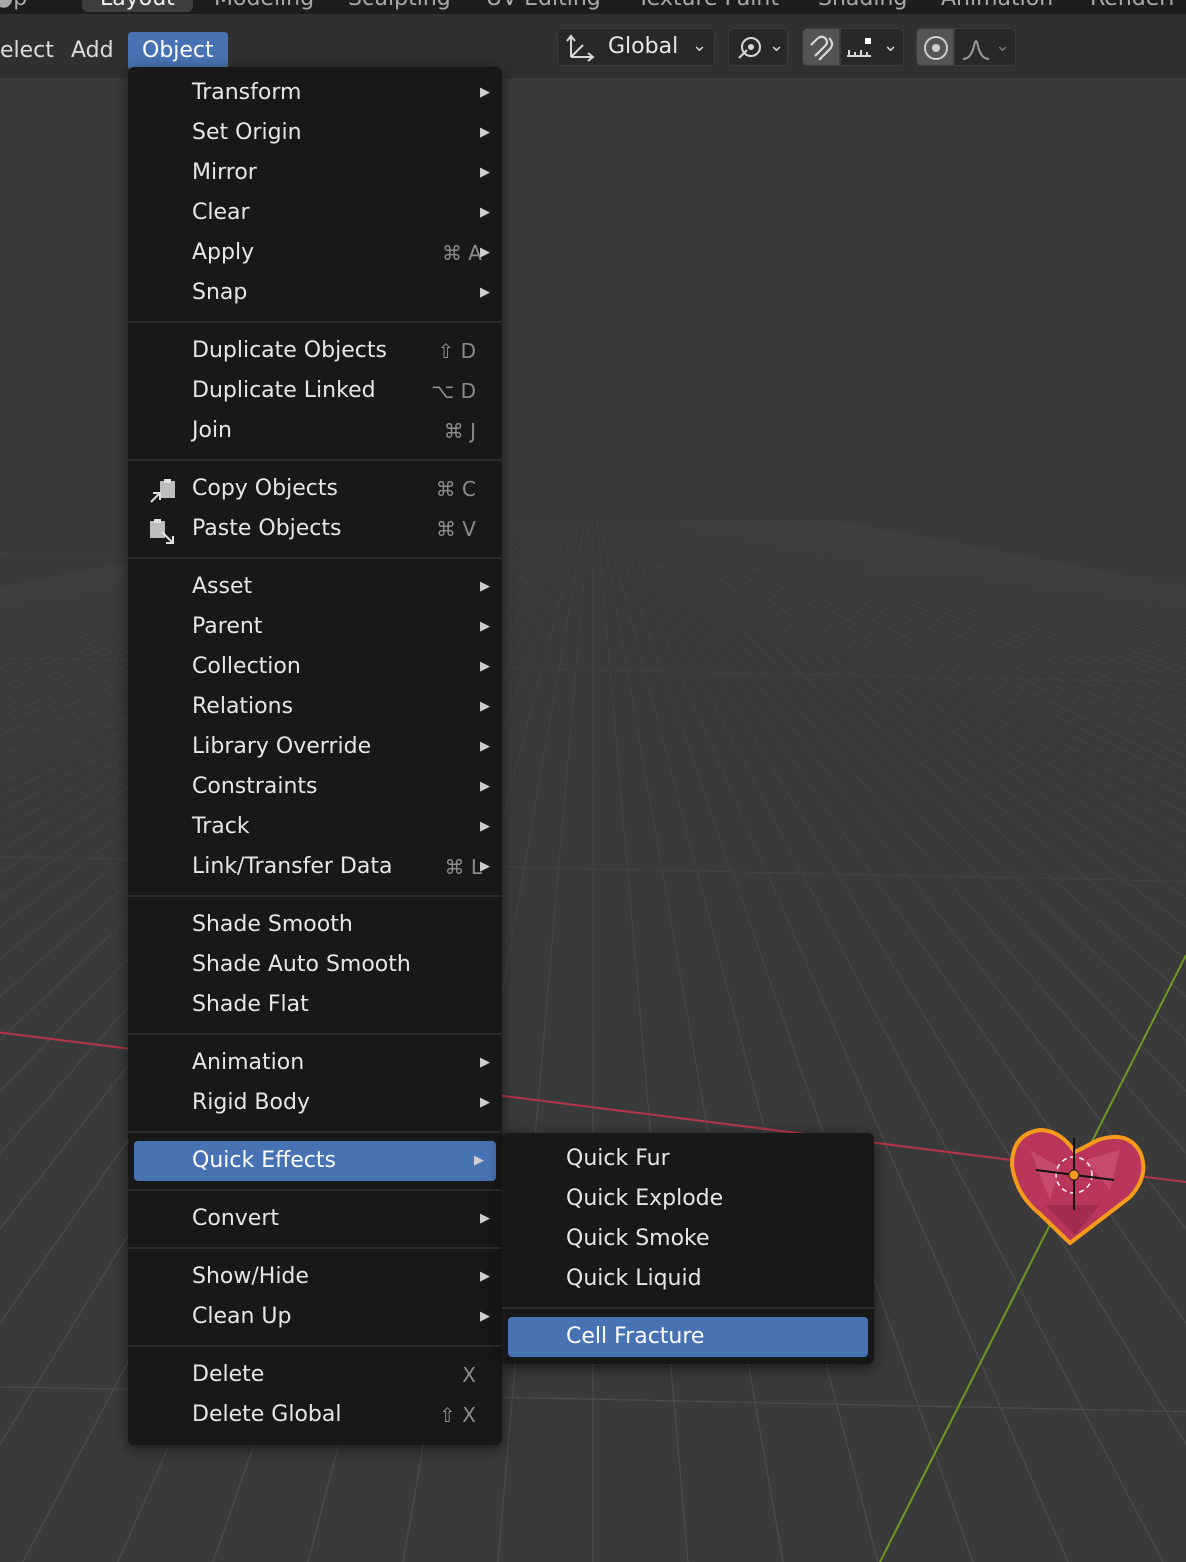 This screenshot has width=1186, height=1562. I want to click on menu-item-asset: Asset ▶, so click(315, 587).